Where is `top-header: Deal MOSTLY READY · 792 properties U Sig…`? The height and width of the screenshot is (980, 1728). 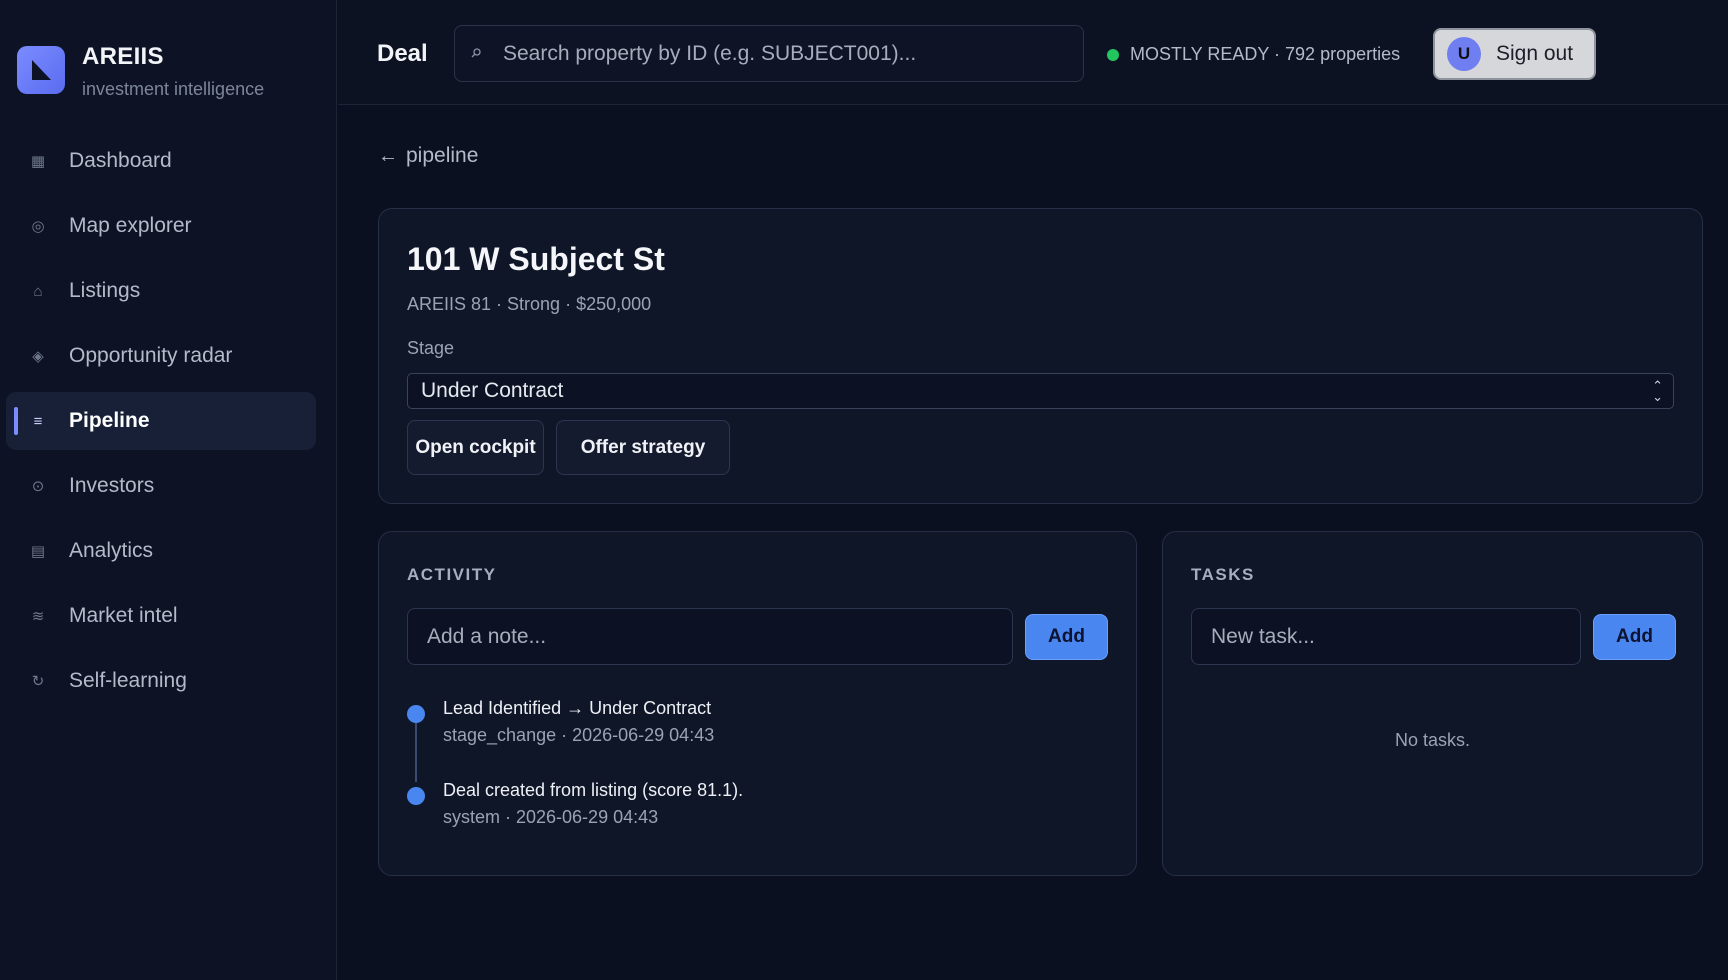 top-header: Deal MOSTLY READY · 792 properties U Sig… is located at coordinates (1033, 52).